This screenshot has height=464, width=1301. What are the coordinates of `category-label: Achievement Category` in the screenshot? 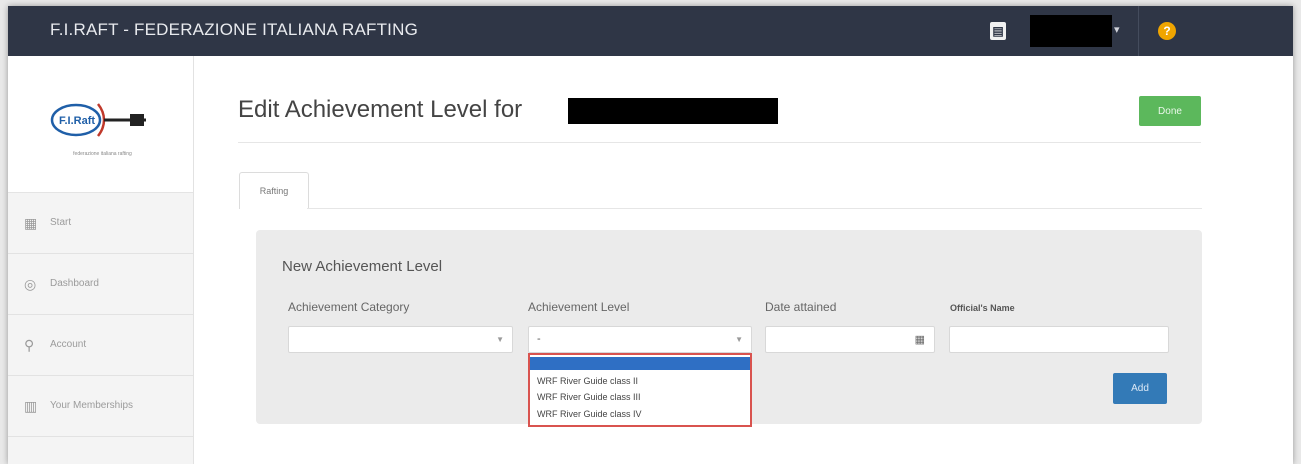 It's located at (349, 307).